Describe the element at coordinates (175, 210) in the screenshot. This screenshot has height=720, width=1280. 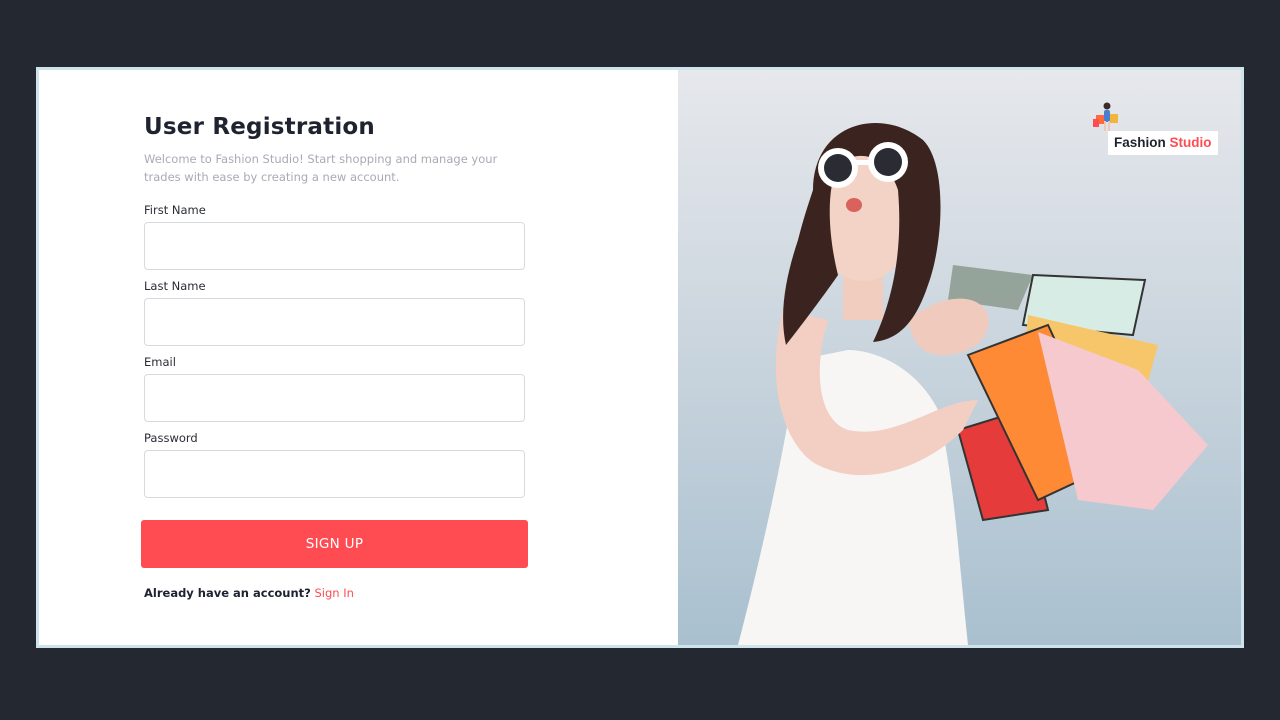
I see `first-name-label: First Name` at that location.